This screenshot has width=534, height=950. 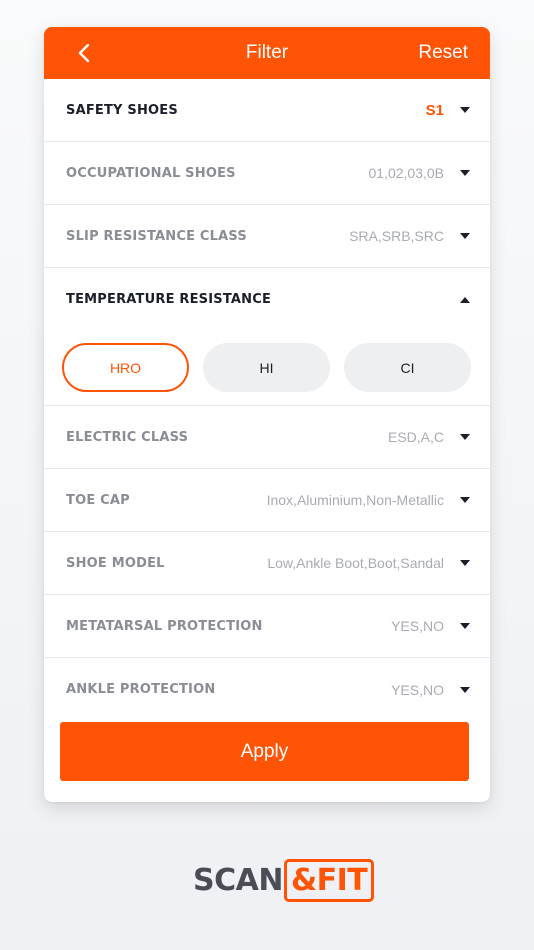 I want to click on caret-up-icon, so click(x=465, y=299).